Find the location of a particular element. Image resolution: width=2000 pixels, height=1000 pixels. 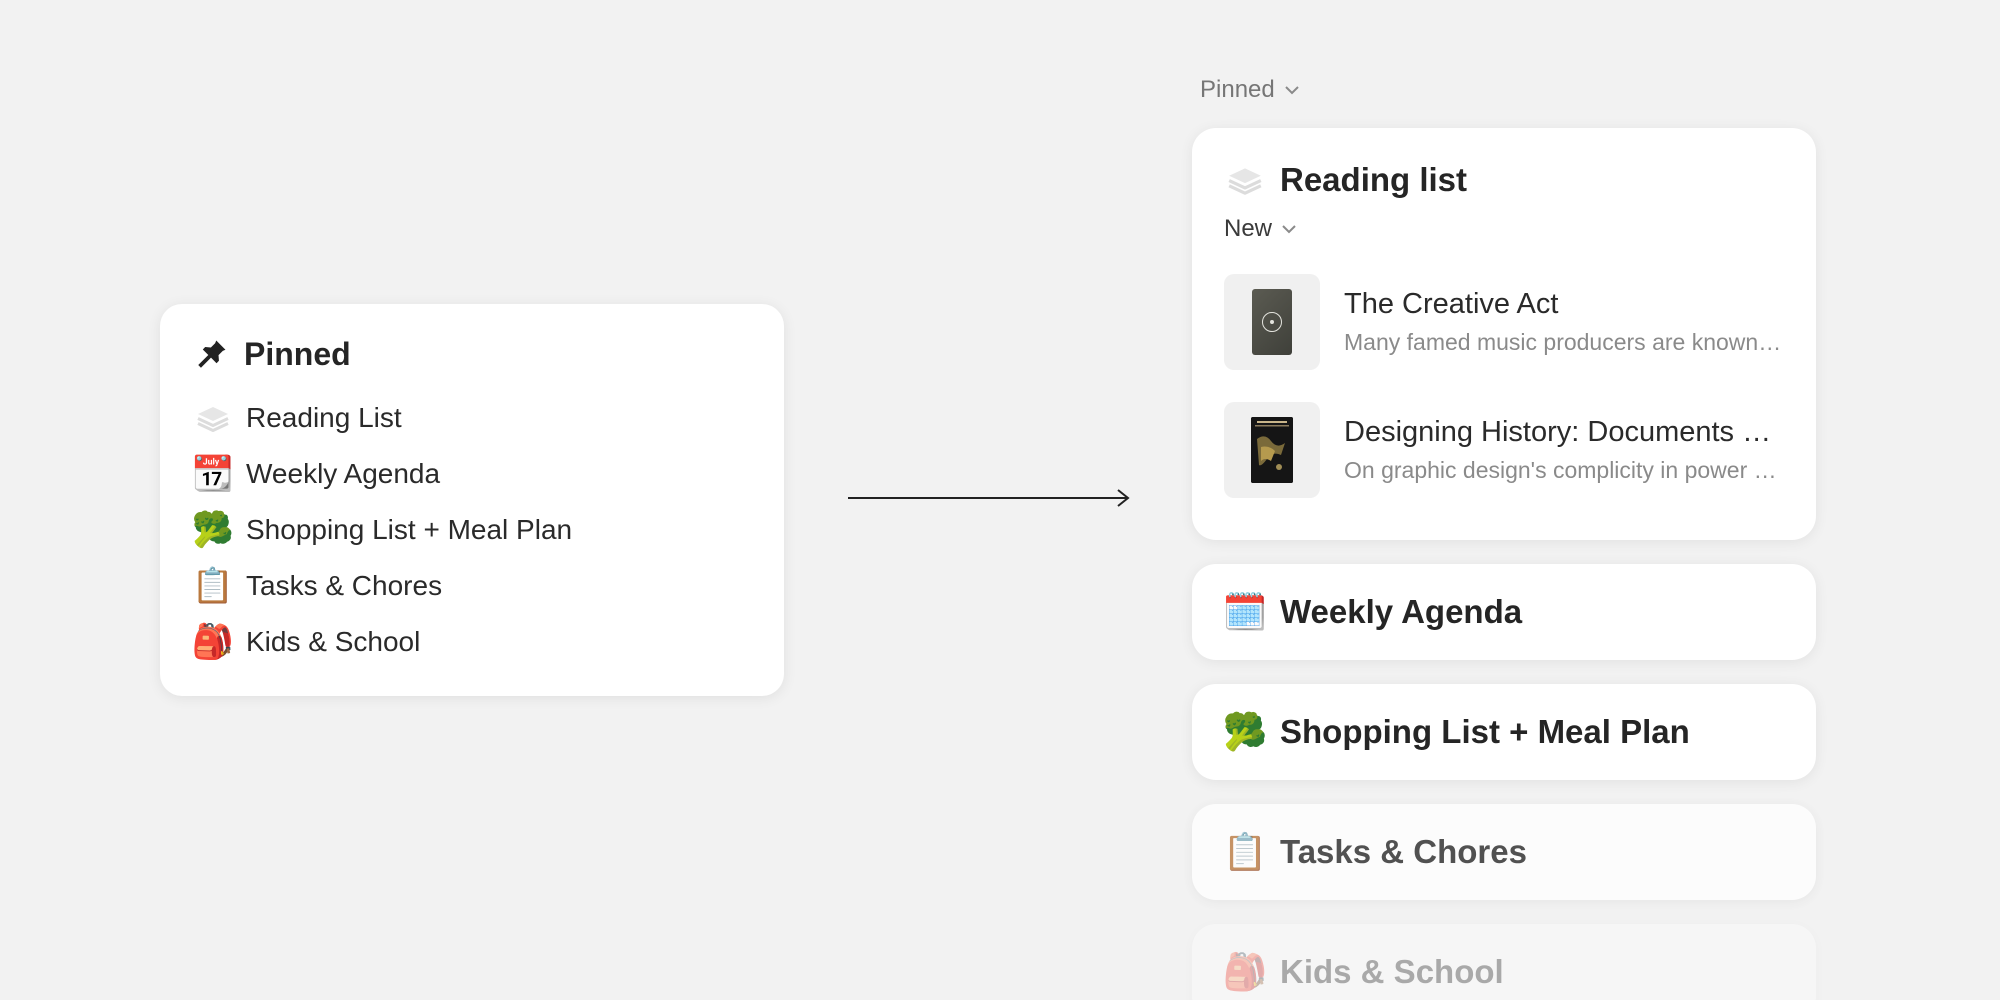

arrow-right-icon is located at coordinates (989, 498).